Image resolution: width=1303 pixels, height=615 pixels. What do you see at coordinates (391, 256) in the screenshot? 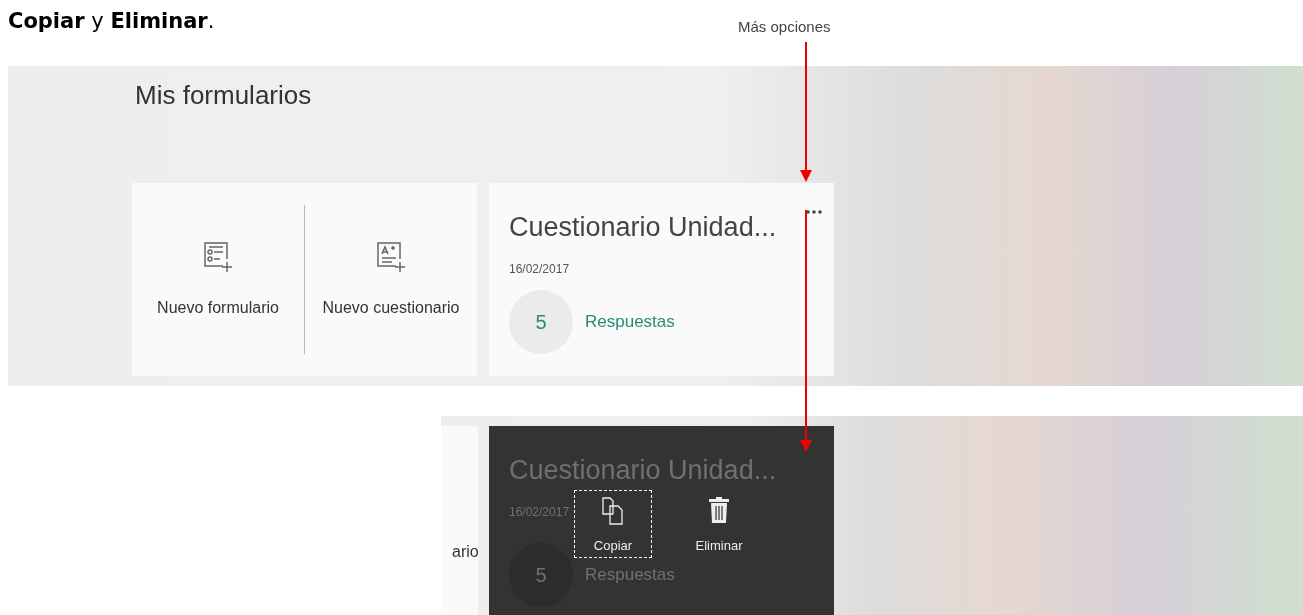
I see `quiz-icon` at bounding box center [391, 256].